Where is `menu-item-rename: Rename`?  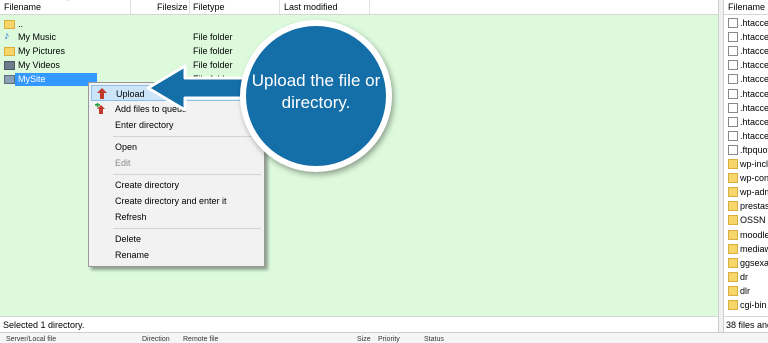
menu-item-rename: Rename is located at coordinates (176, 255).